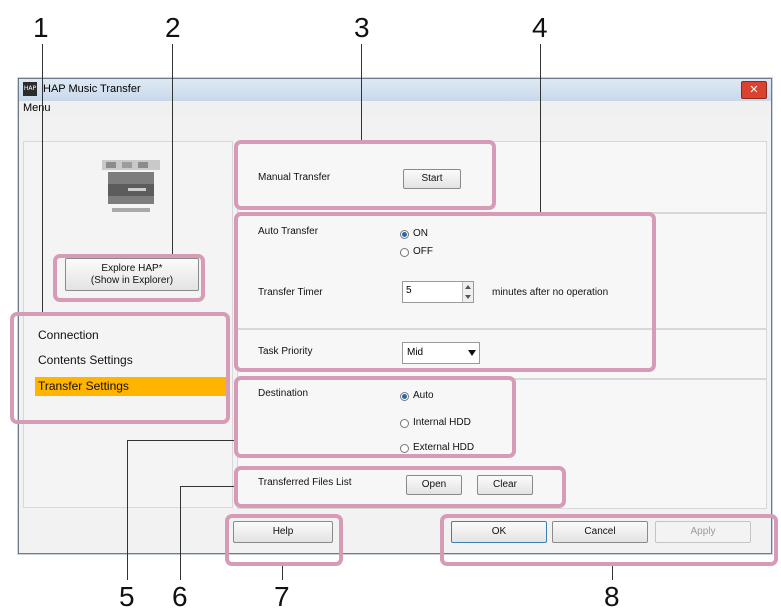  What do you see at coordinates (180, 596) in the screenshot?
I see `callout-6: 6` at bounding box center [180, 596].